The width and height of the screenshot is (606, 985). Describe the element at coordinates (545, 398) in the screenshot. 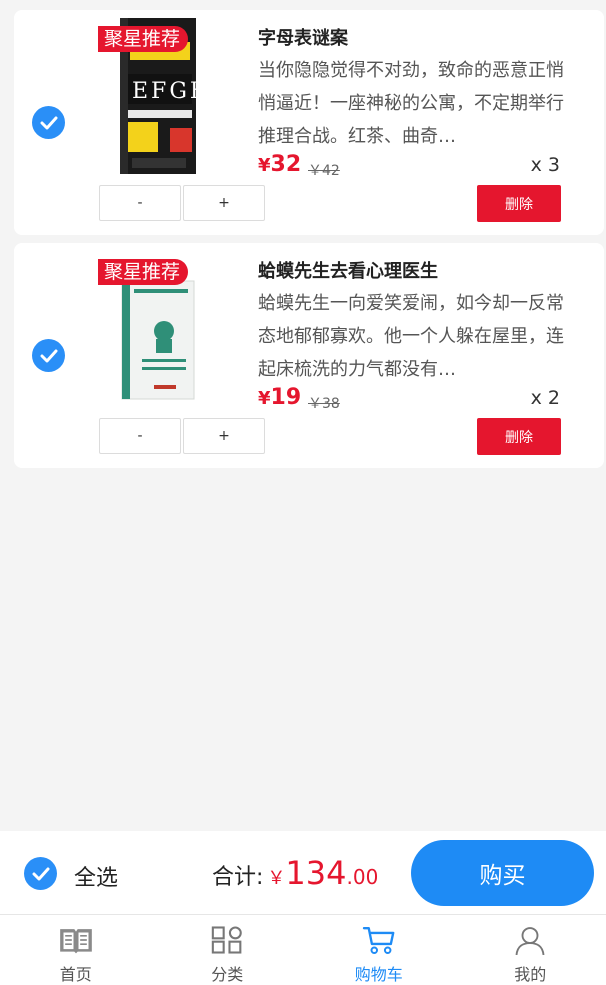

I see `quantity: x 2` at that location.